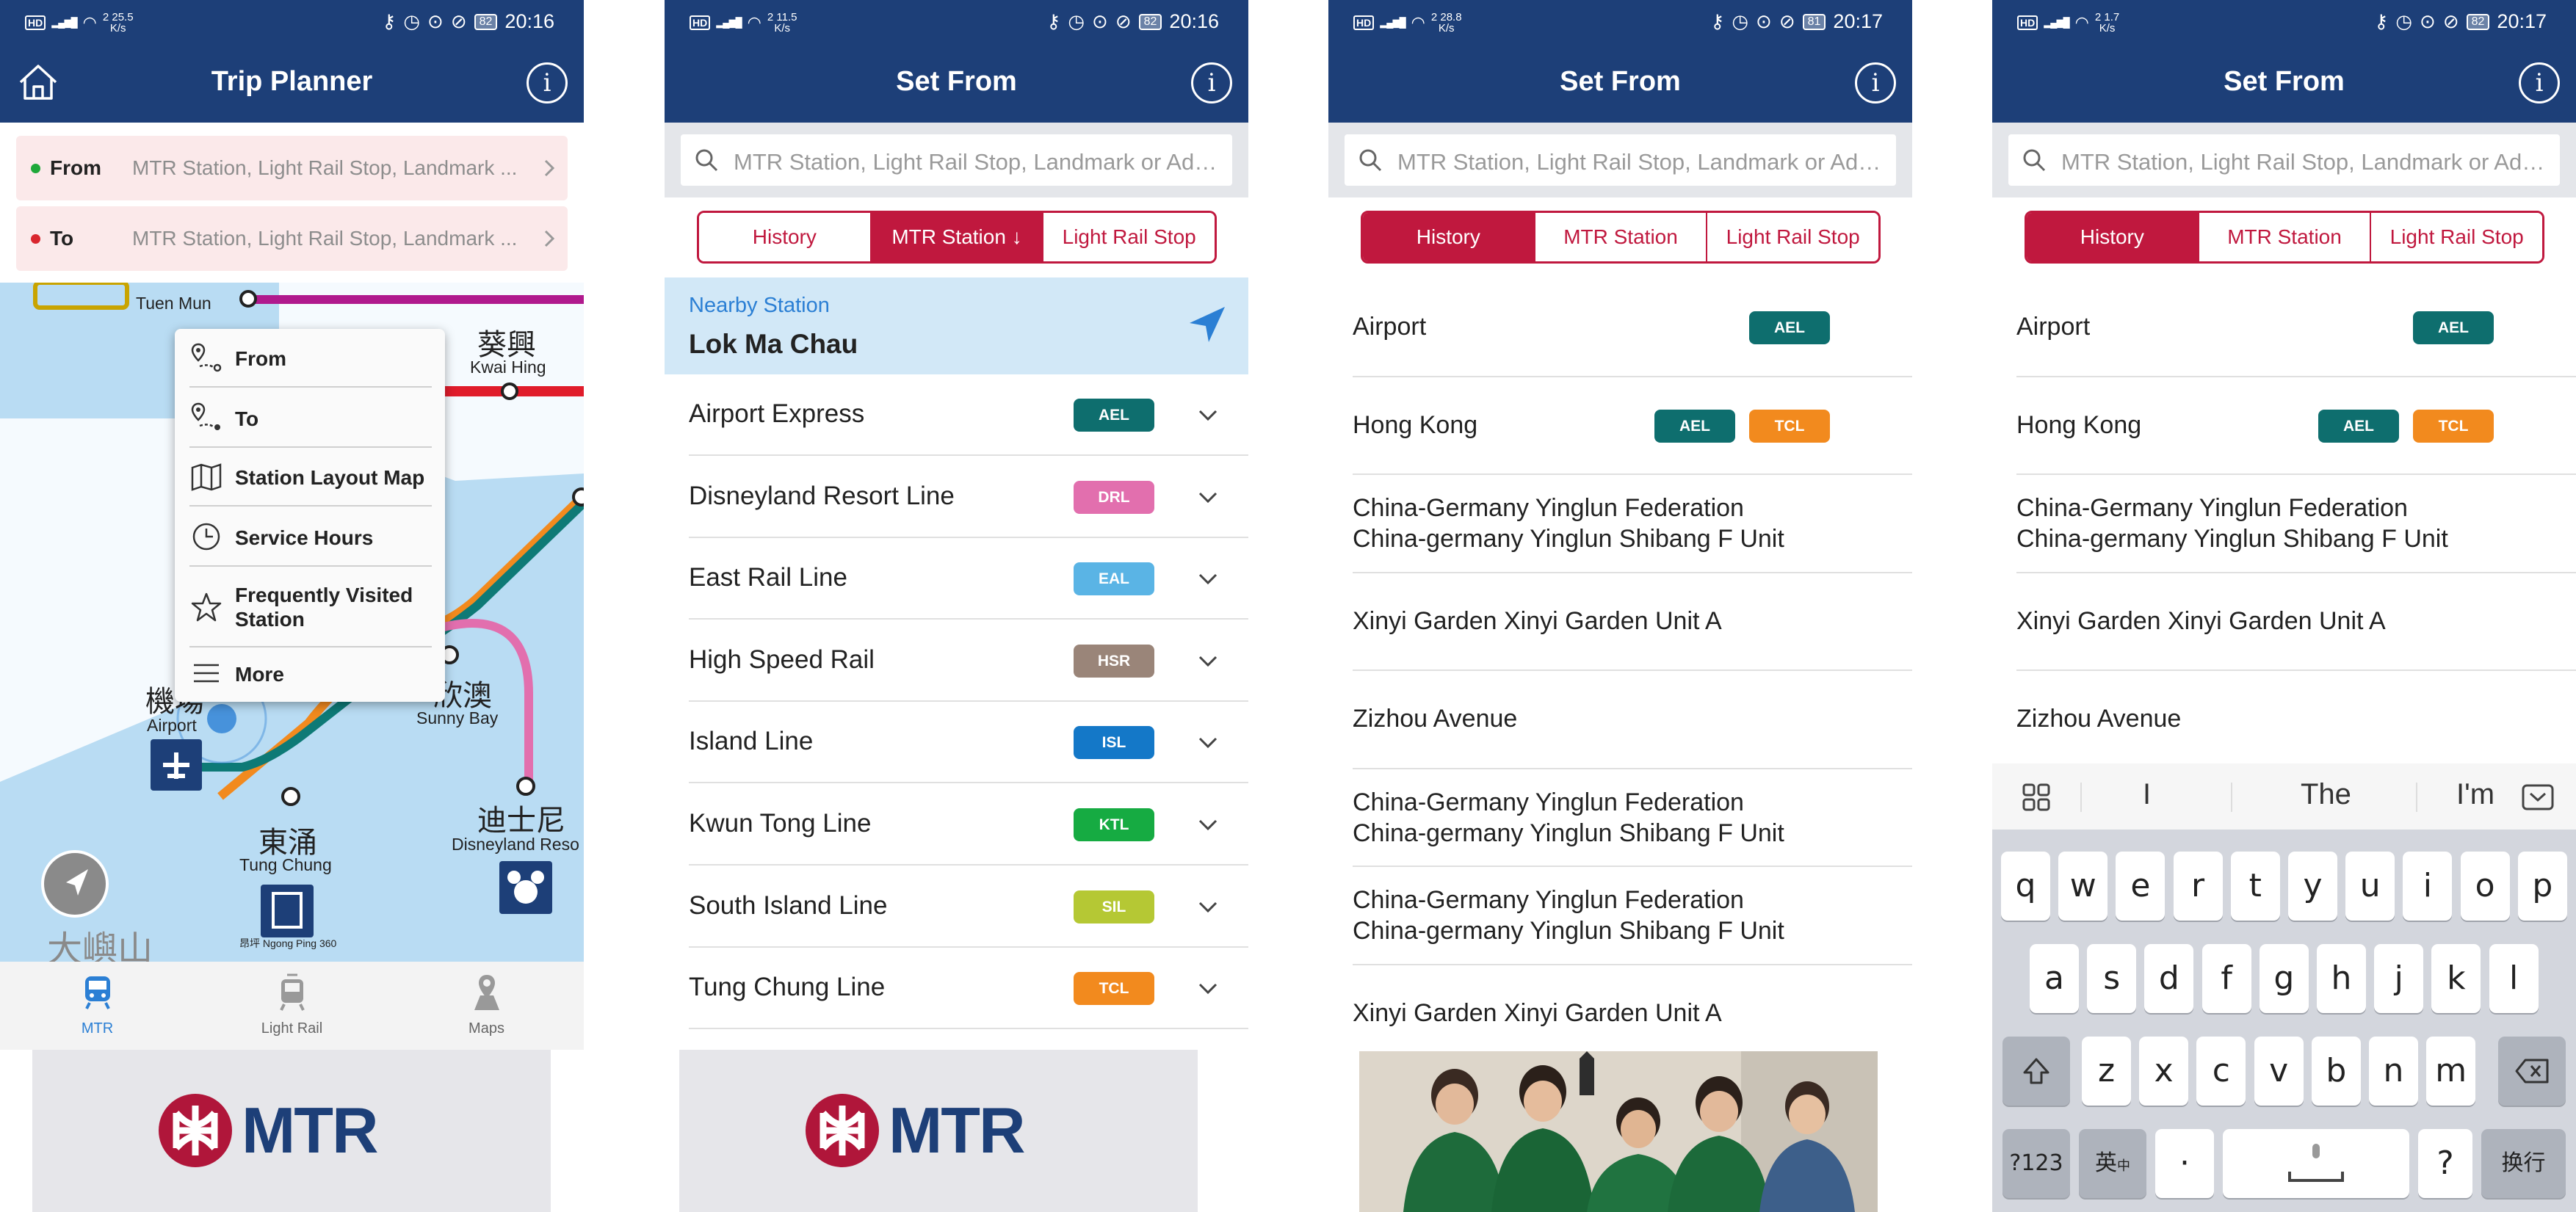  I want to click on key-s: s, so click(2112, 978).